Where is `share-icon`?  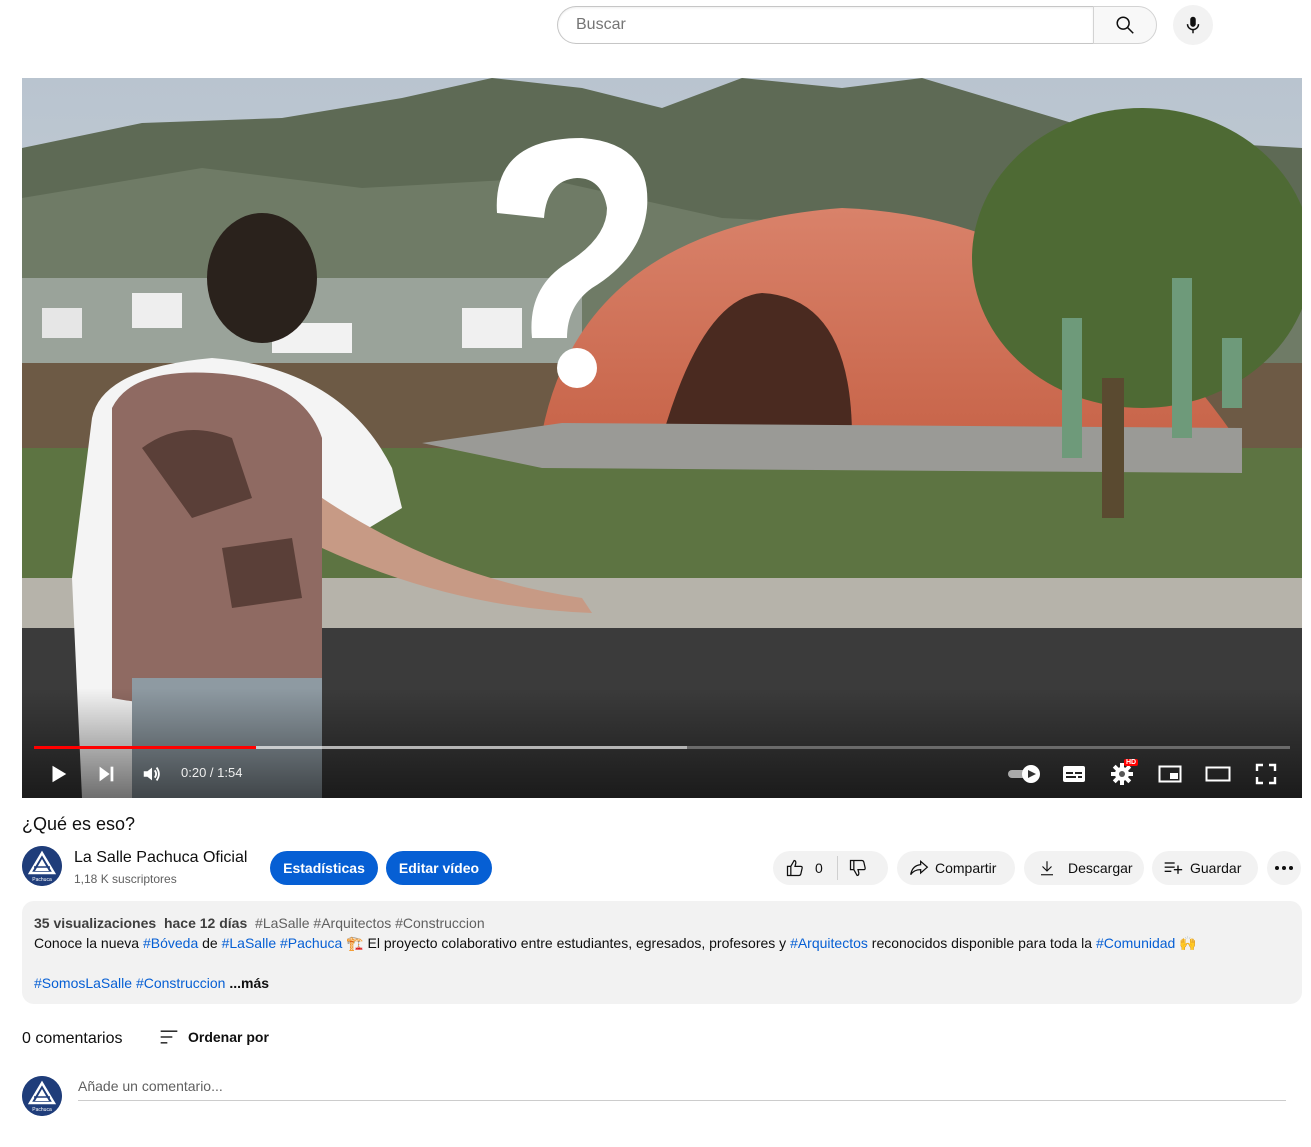 share-icon is located at coordinates (919, 867).